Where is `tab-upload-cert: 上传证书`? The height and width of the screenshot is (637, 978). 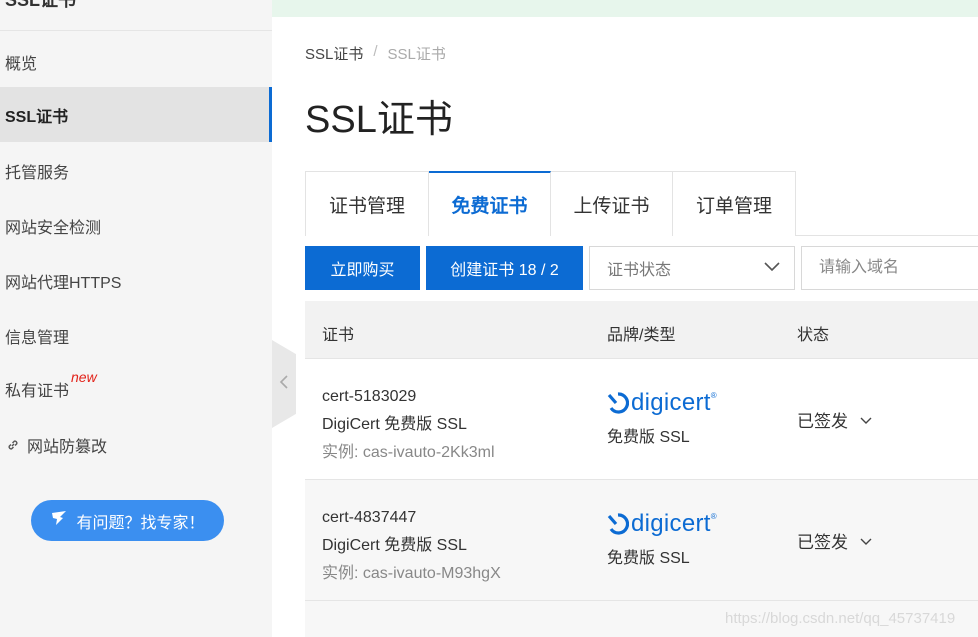
tab-upload-cert: 上传证书 is located at coordinates (612, 203).